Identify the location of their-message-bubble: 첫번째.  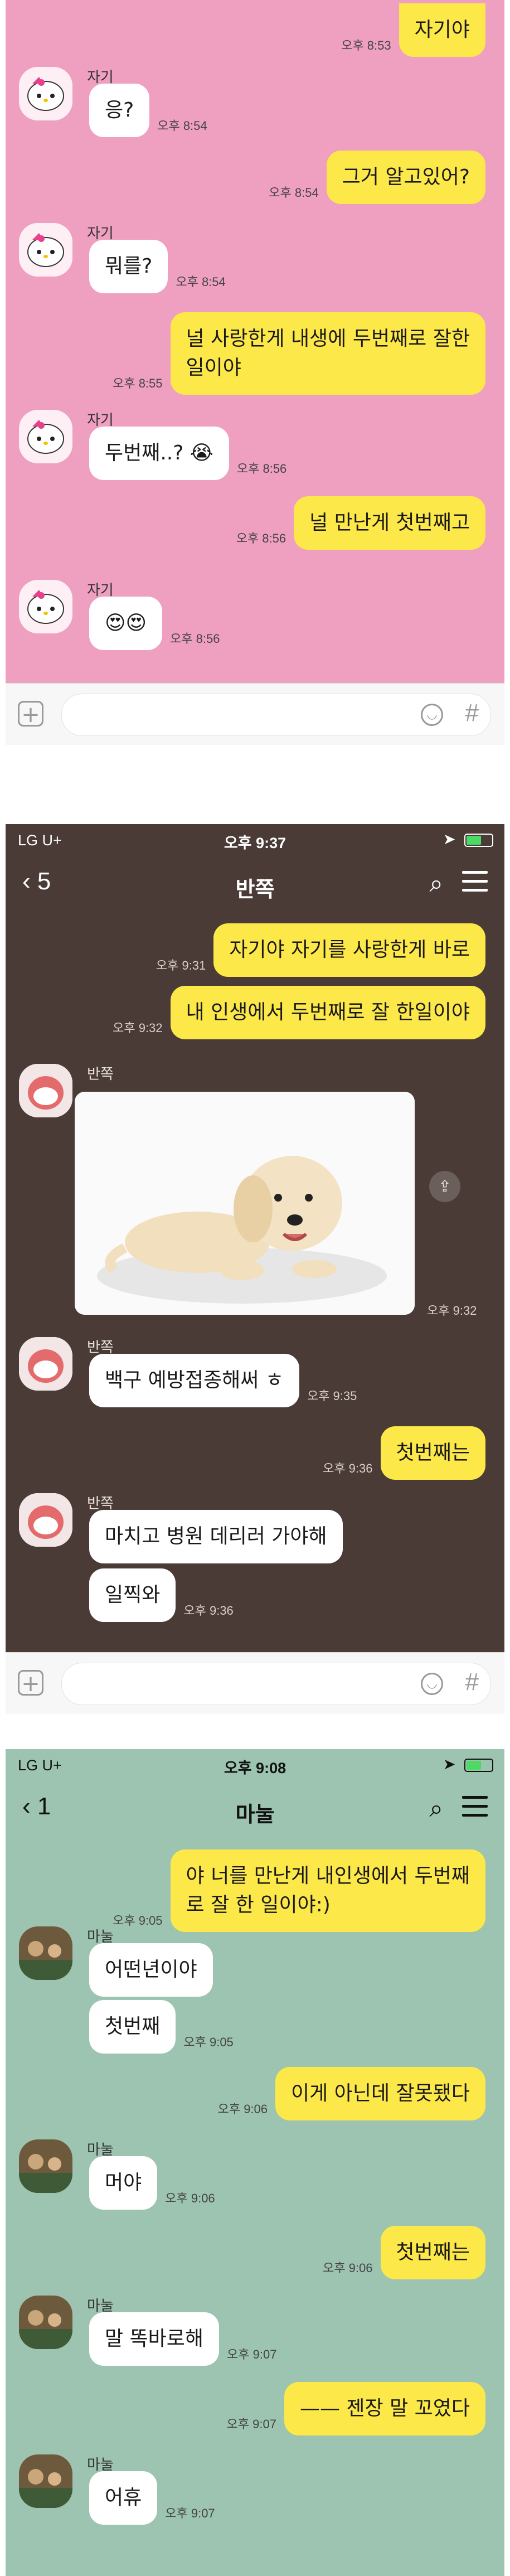
(132, 2027).